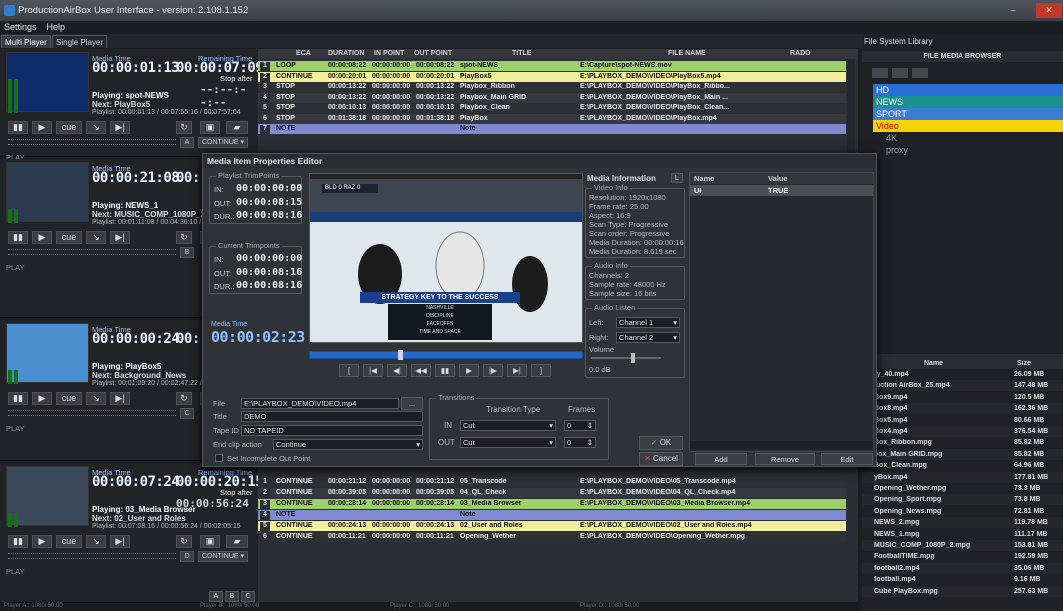 This screenshot has height=611, width=1063. I want to click on col-file-name: FILE NAME, so click(687, 53).